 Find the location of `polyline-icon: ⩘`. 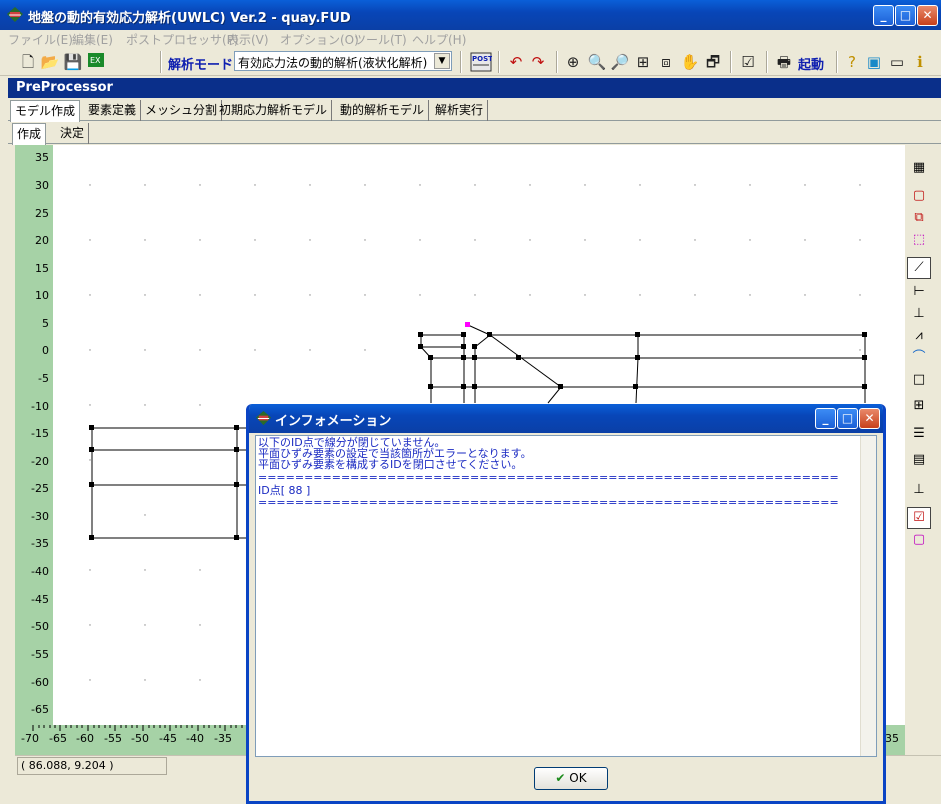

polyline-icon: ⩘ is located at coordinates (919, 336).